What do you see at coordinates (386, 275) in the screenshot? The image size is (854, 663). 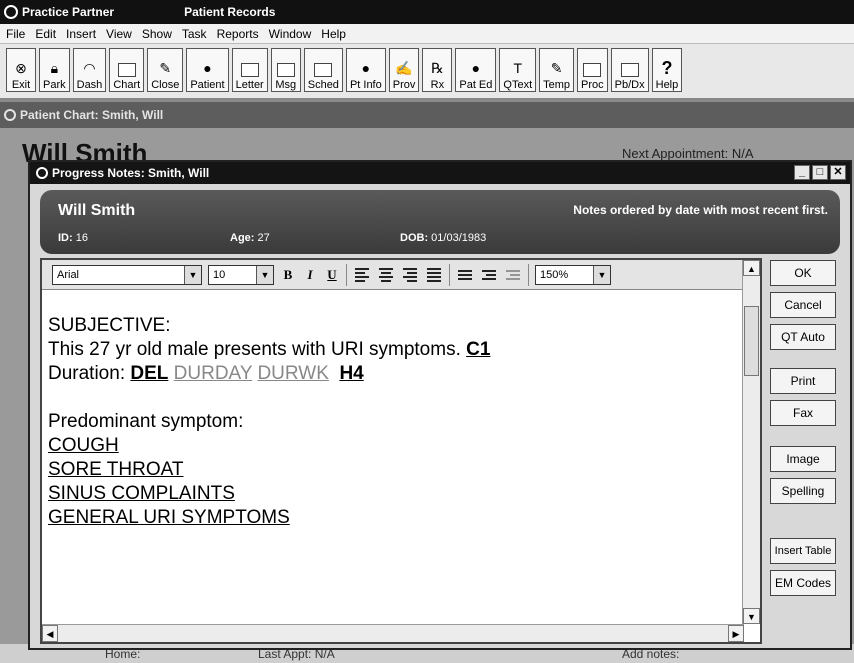 I see `align-center-icon` at bounding box center [386, 275].